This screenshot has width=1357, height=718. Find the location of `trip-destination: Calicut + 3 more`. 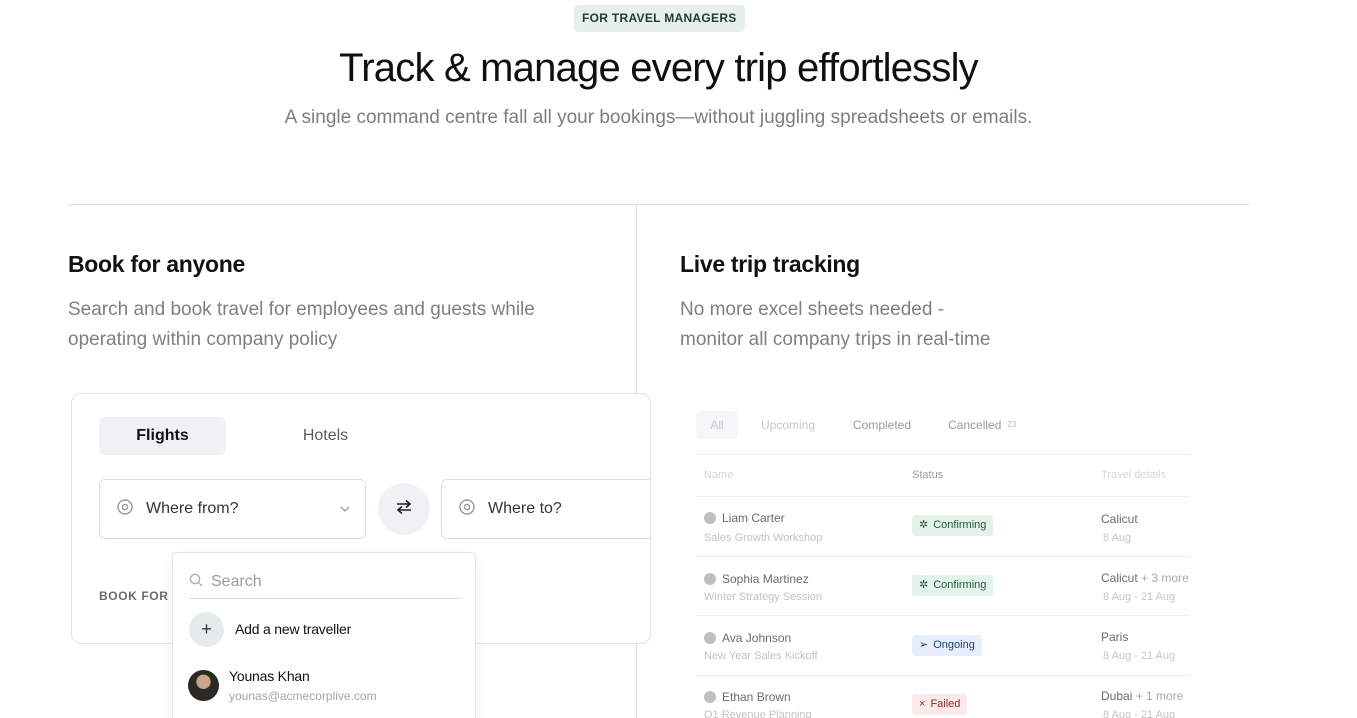

trip-destination: Calicut + 3 more is located at coordinates (1145, 578).